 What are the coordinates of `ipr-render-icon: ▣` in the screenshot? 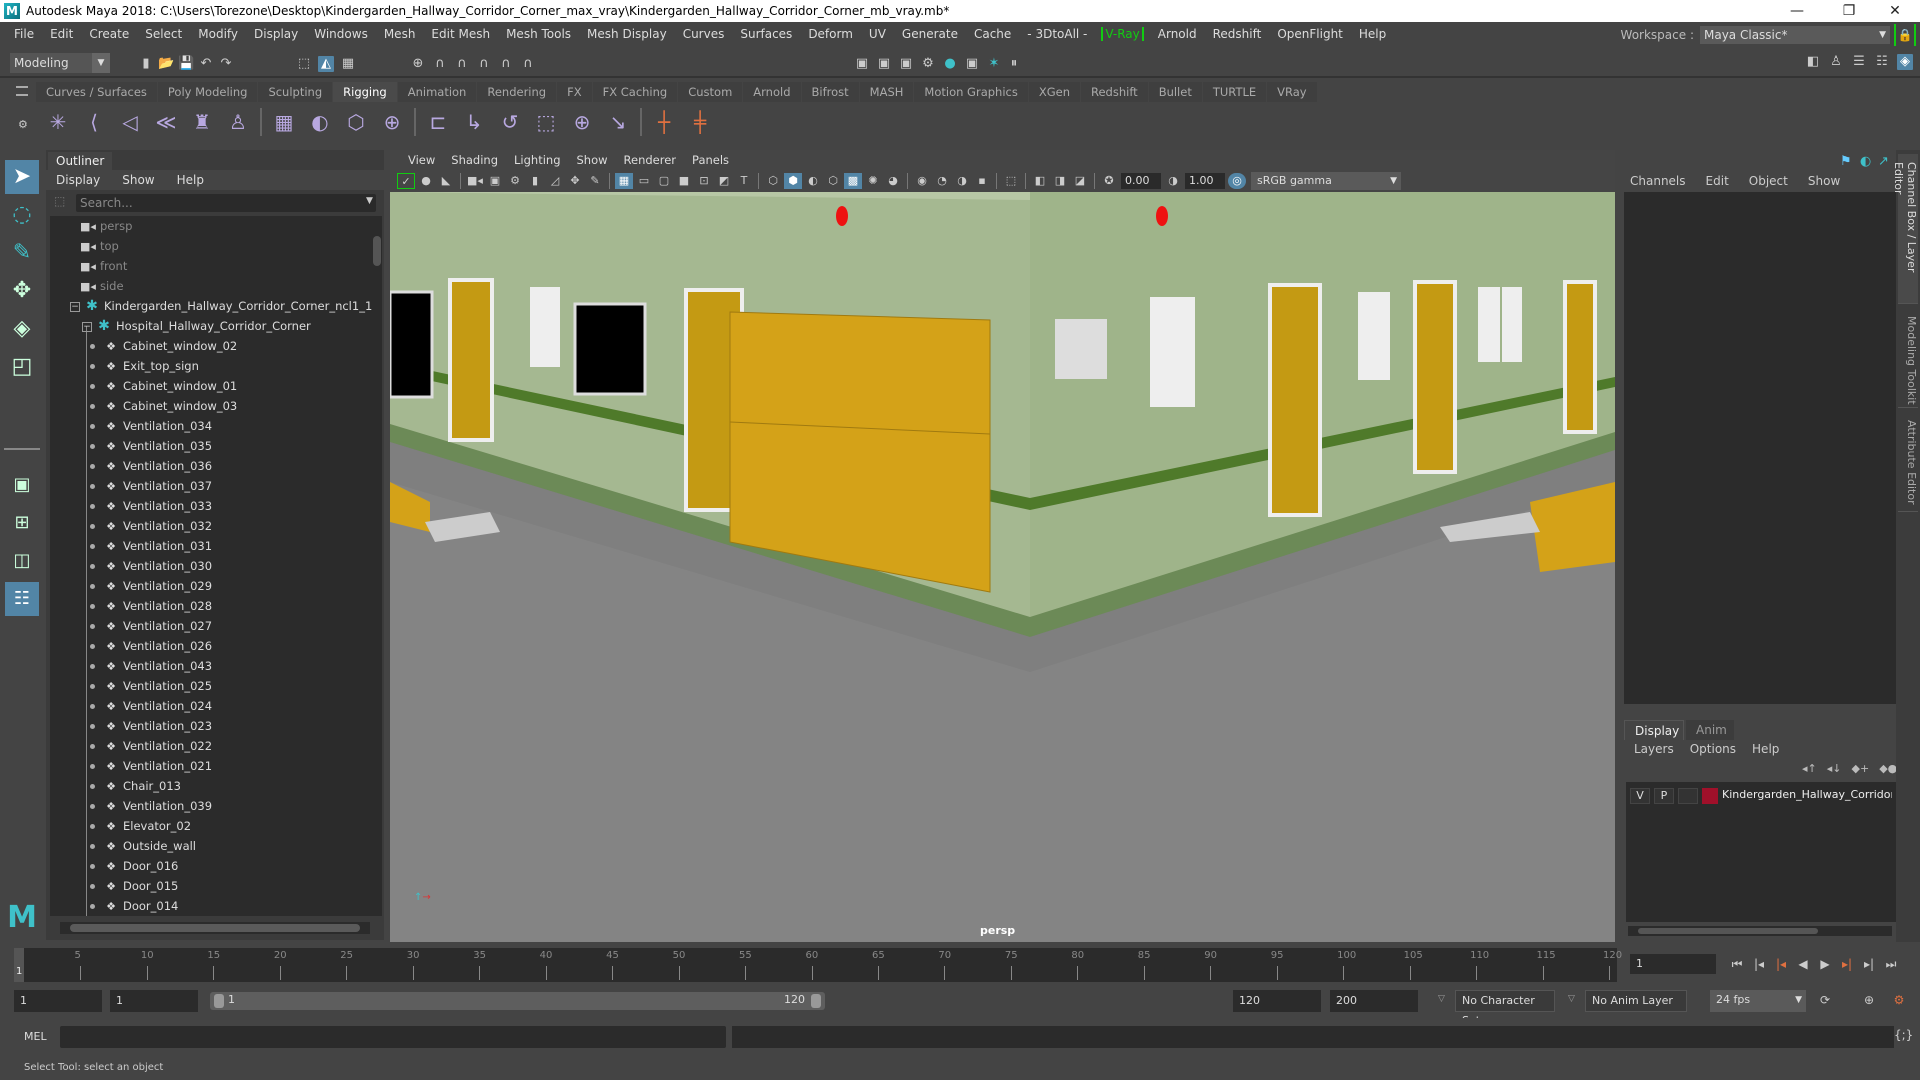 It's located at (906, 64).